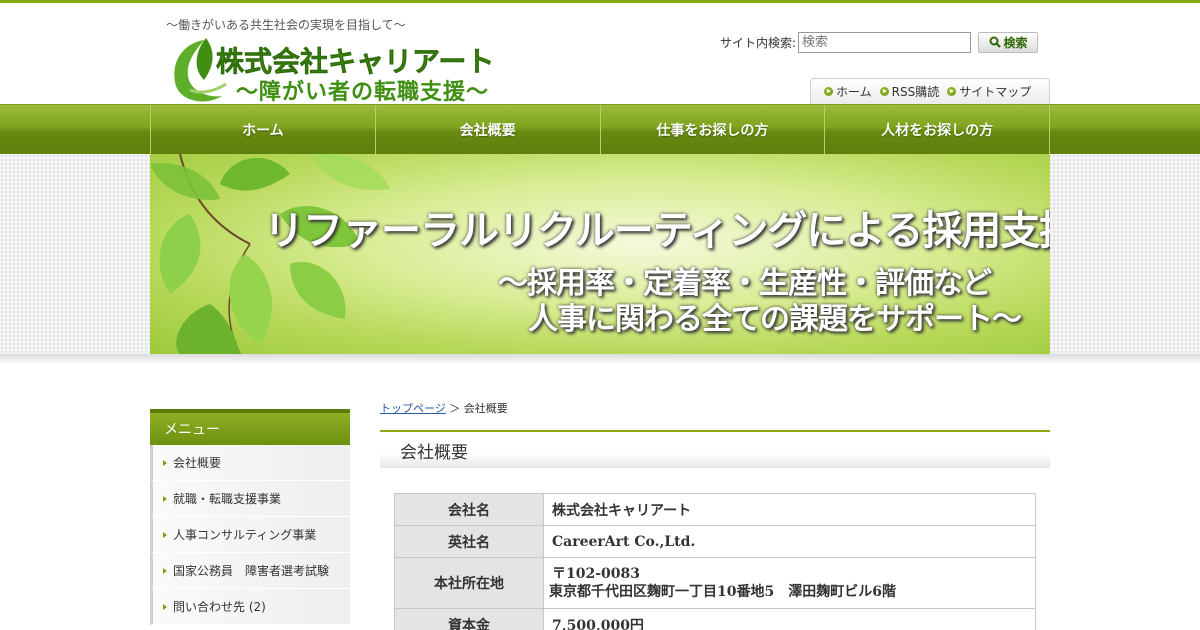  I want to click on util-link-sitemap: サイトマップ, so click(989, 91).